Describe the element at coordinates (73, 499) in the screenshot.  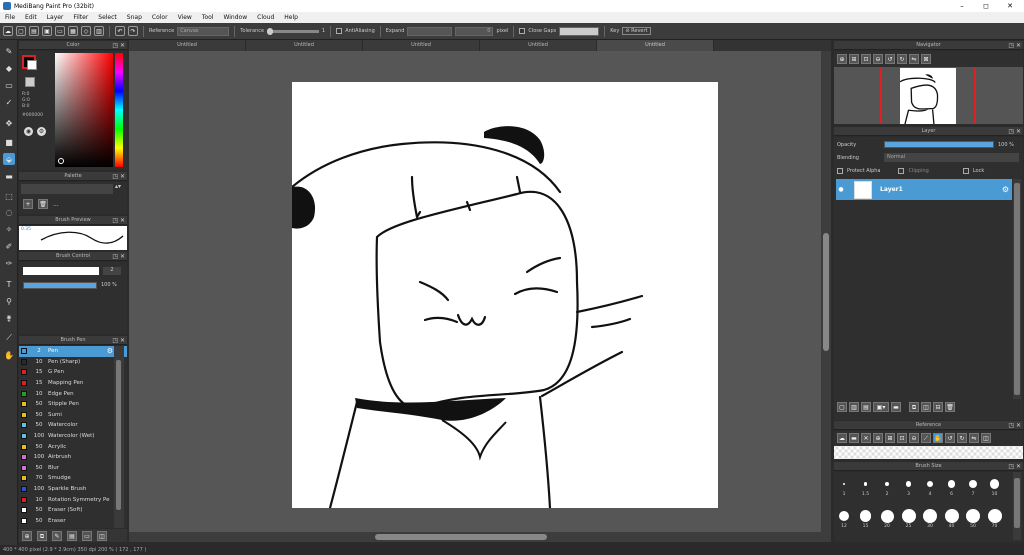
I see `brush-list-item: 10 Rotation Symmetry Pe` at that location.